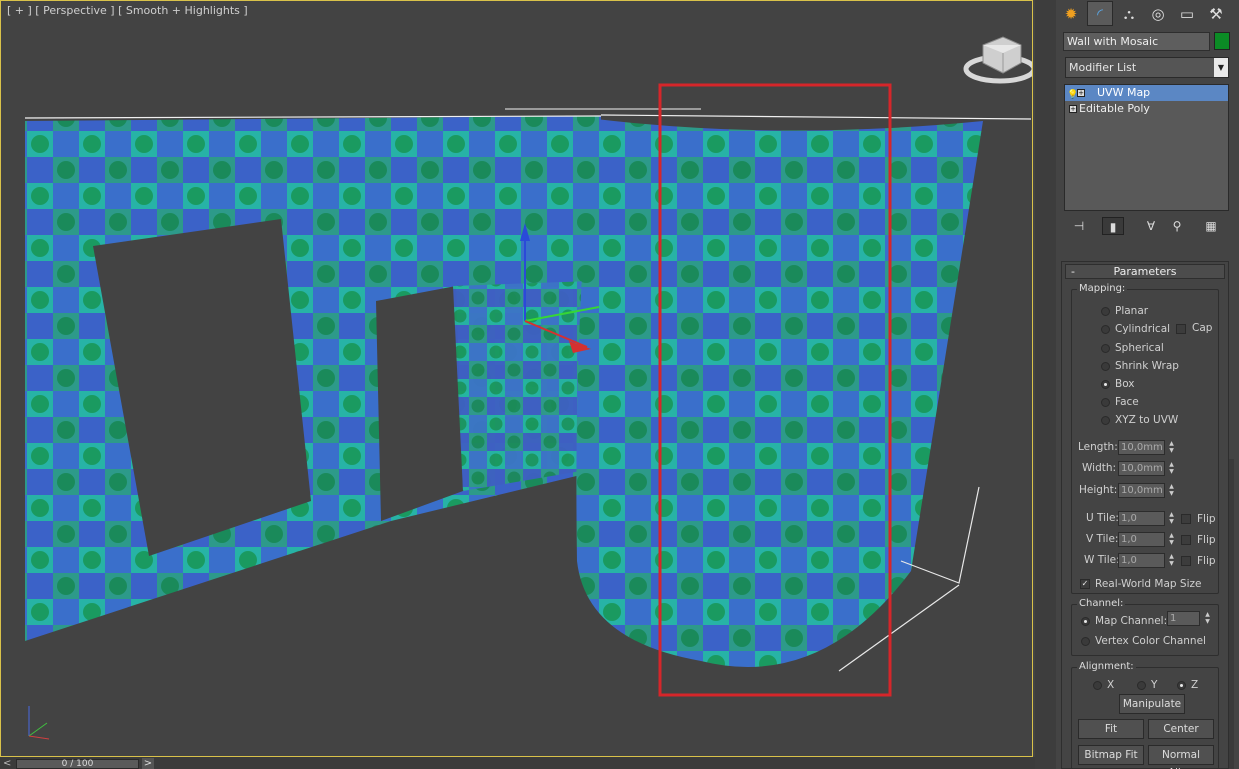 This screenshot has width=1239, height=769. What do you see at coordinates (1124, 92) in the screenshot?
I see `stack-item-label: UVW Map` at bounding box center [1124, 92].